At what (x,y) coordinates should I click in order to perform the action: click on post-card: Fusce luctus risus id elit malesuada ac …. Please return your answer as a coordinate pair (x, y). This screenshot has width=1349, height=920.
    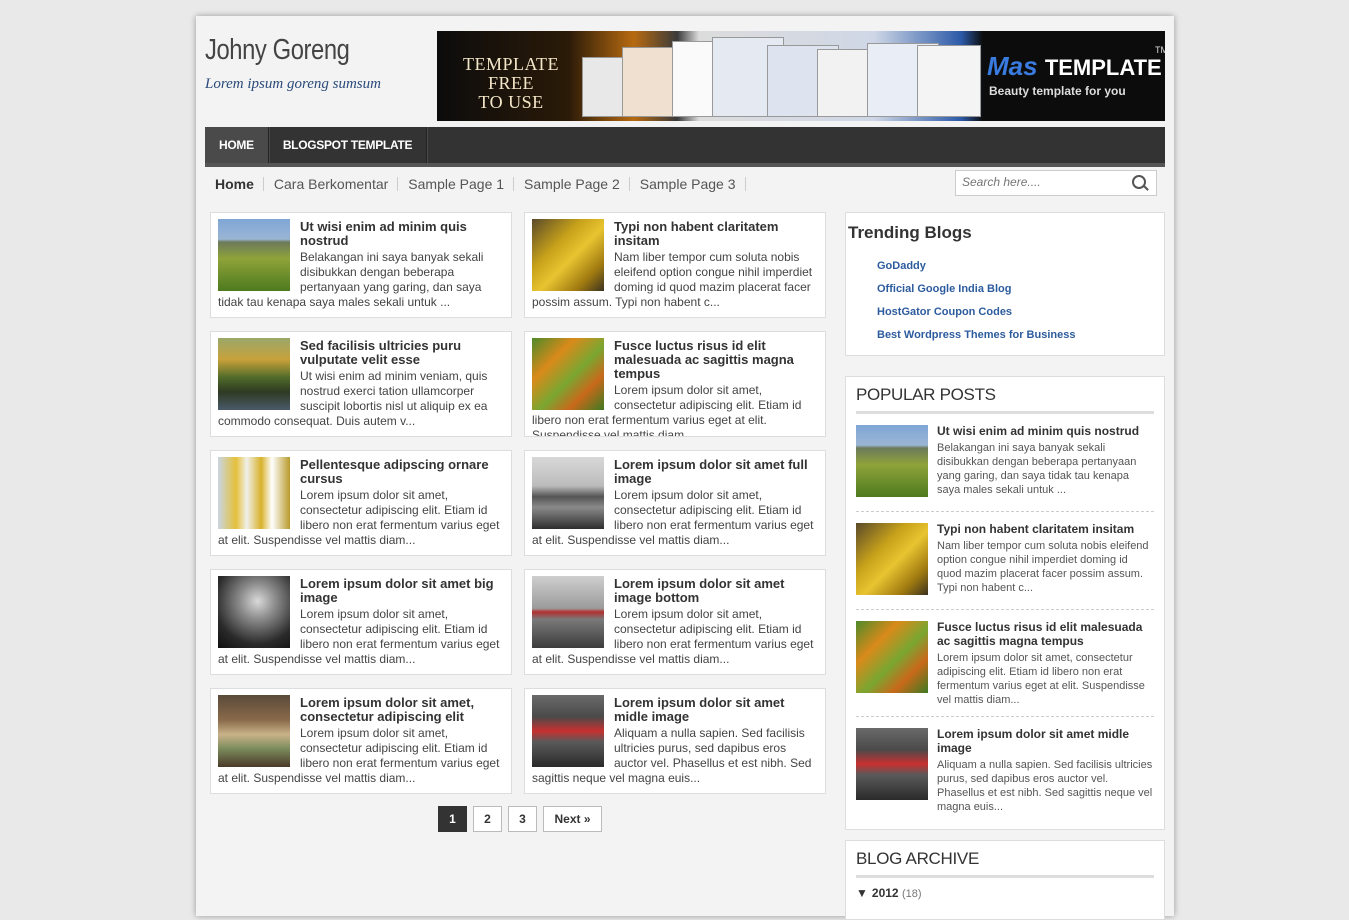
    Looking at the image, I should click on (675, 384).